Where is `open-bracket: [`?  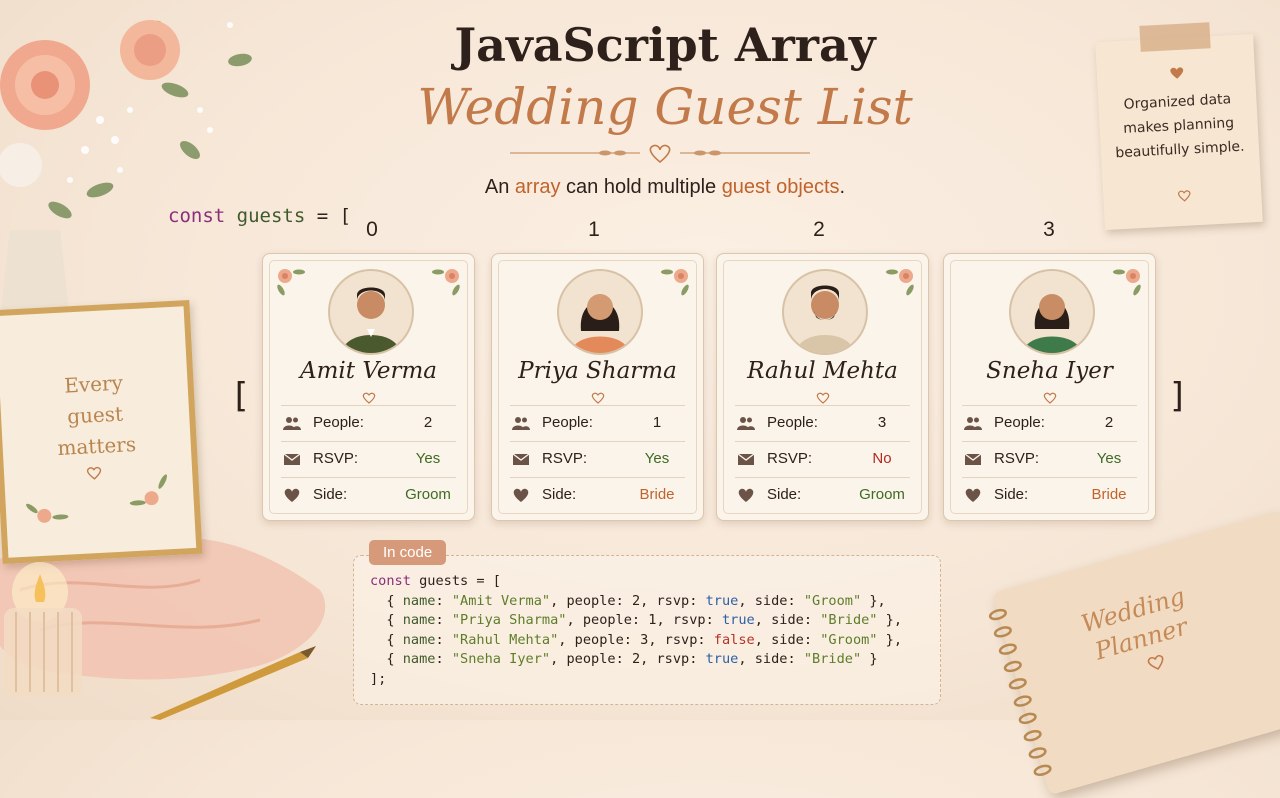 open-bracket: [ is located at coordinates (240, 396).